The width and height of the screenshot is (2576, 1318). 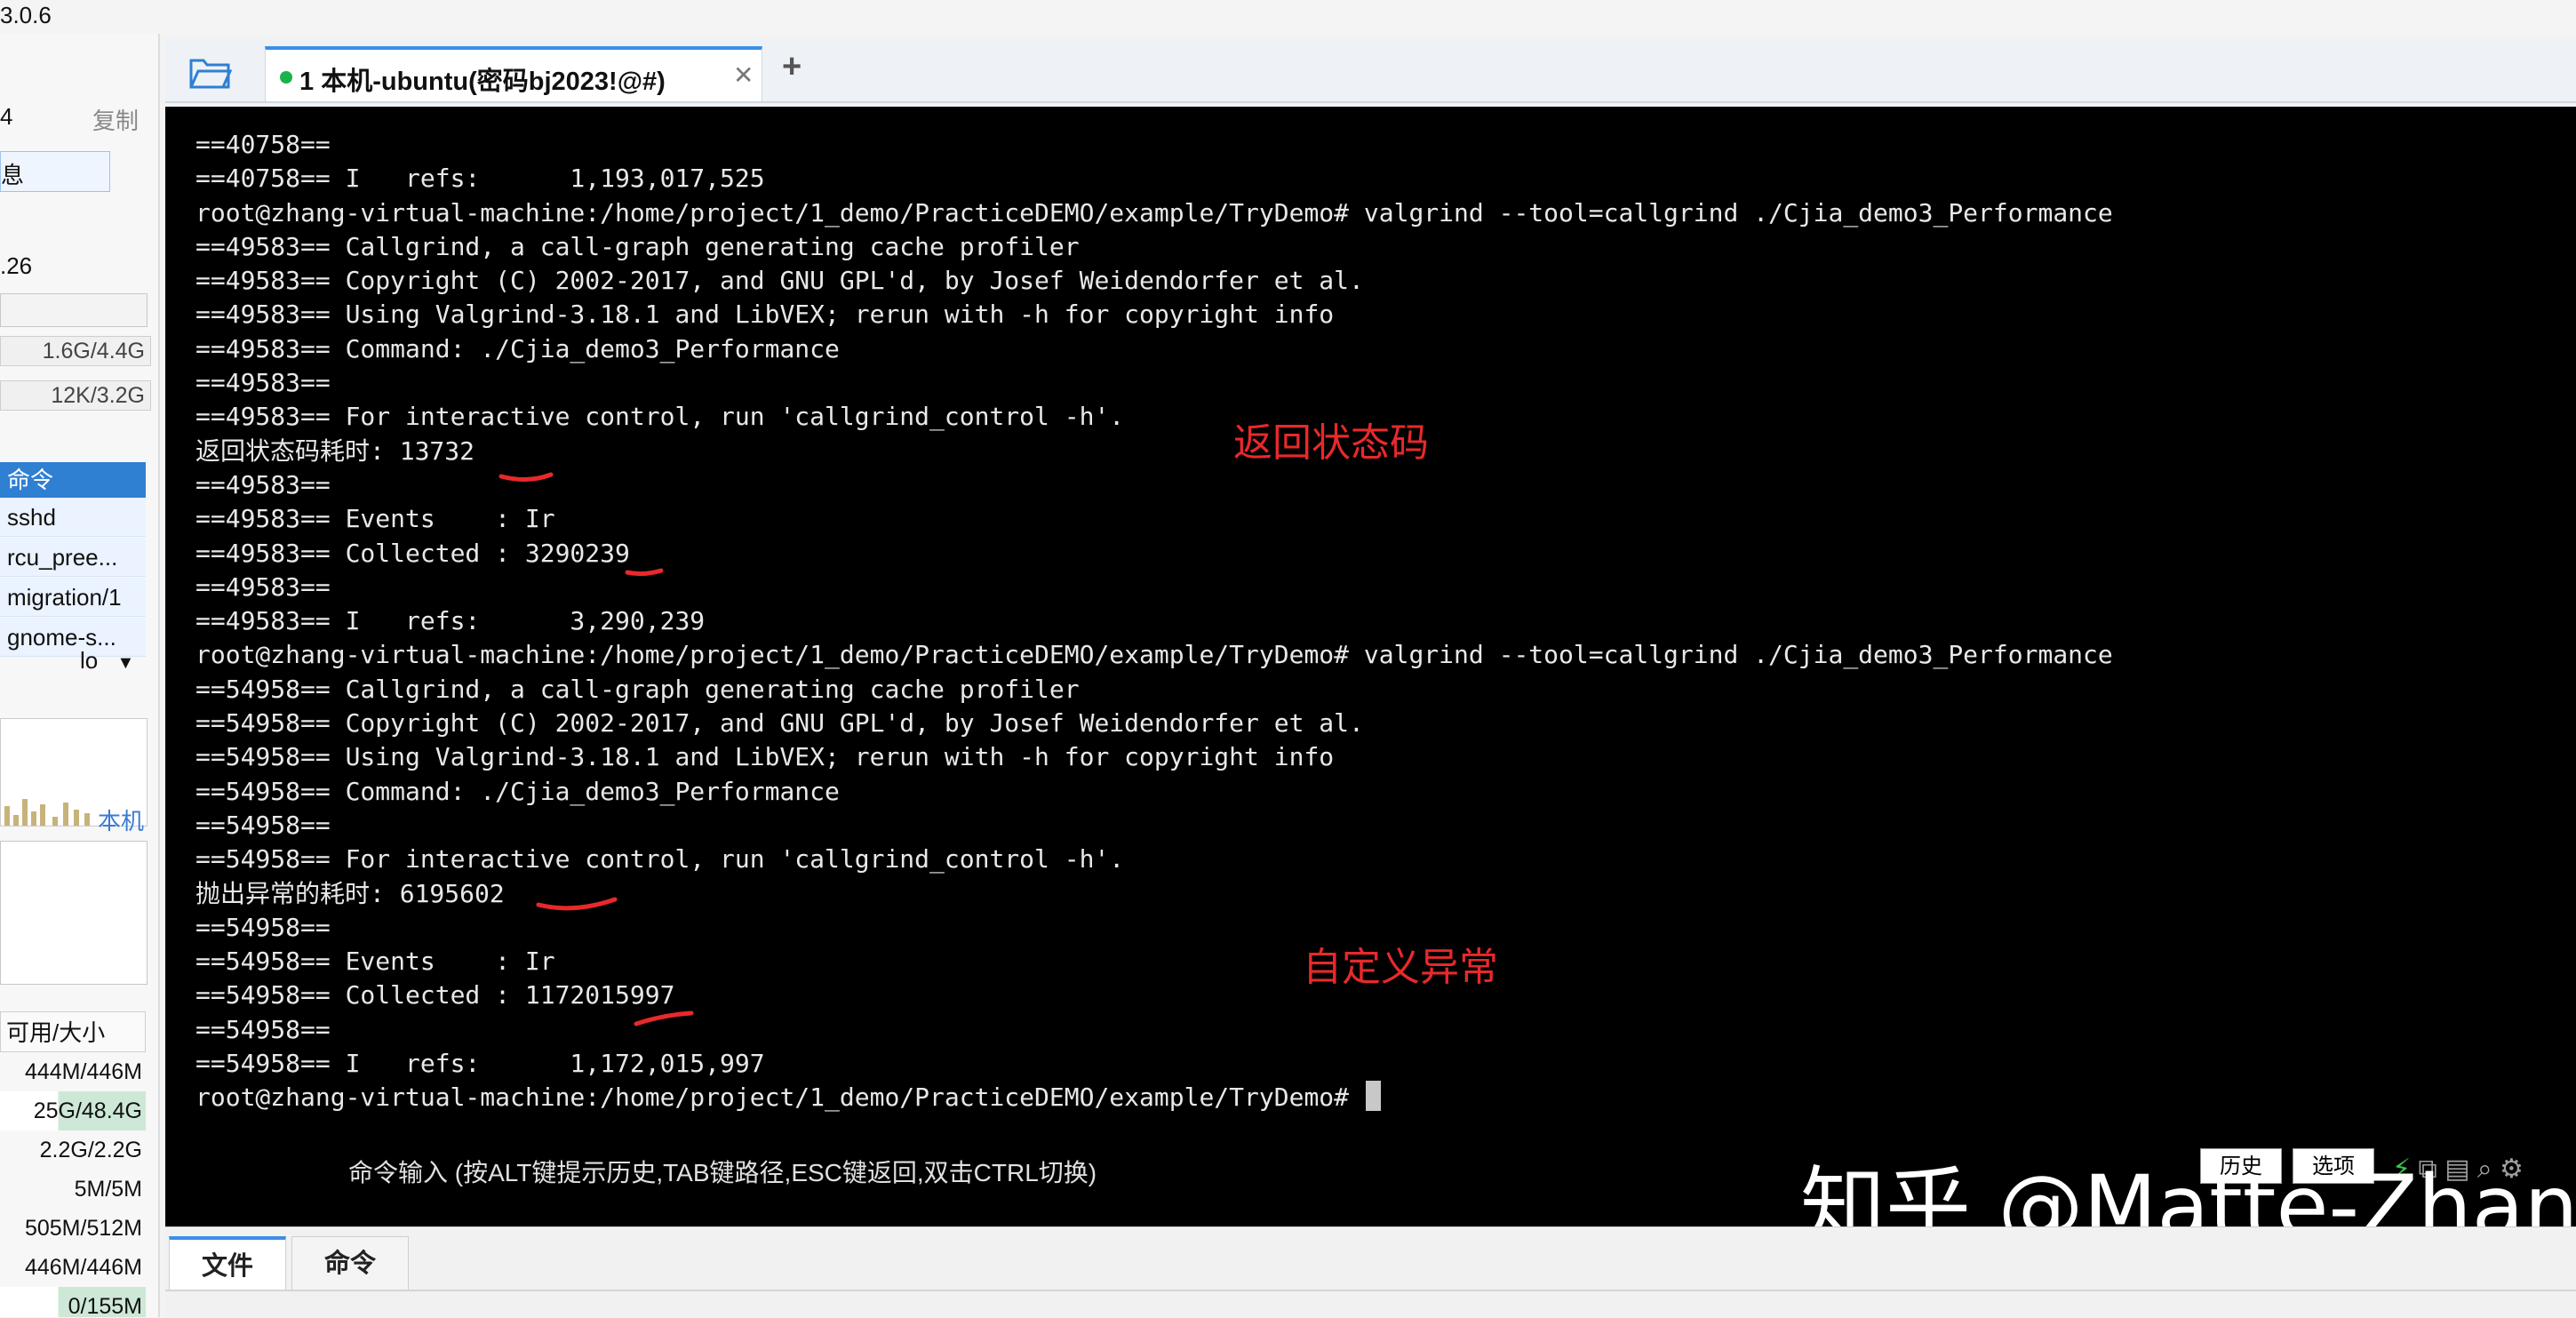 What do you see at coordinates (74, 913) in the screenshot?
I see `host-panel` at bounding box center [74, 913].